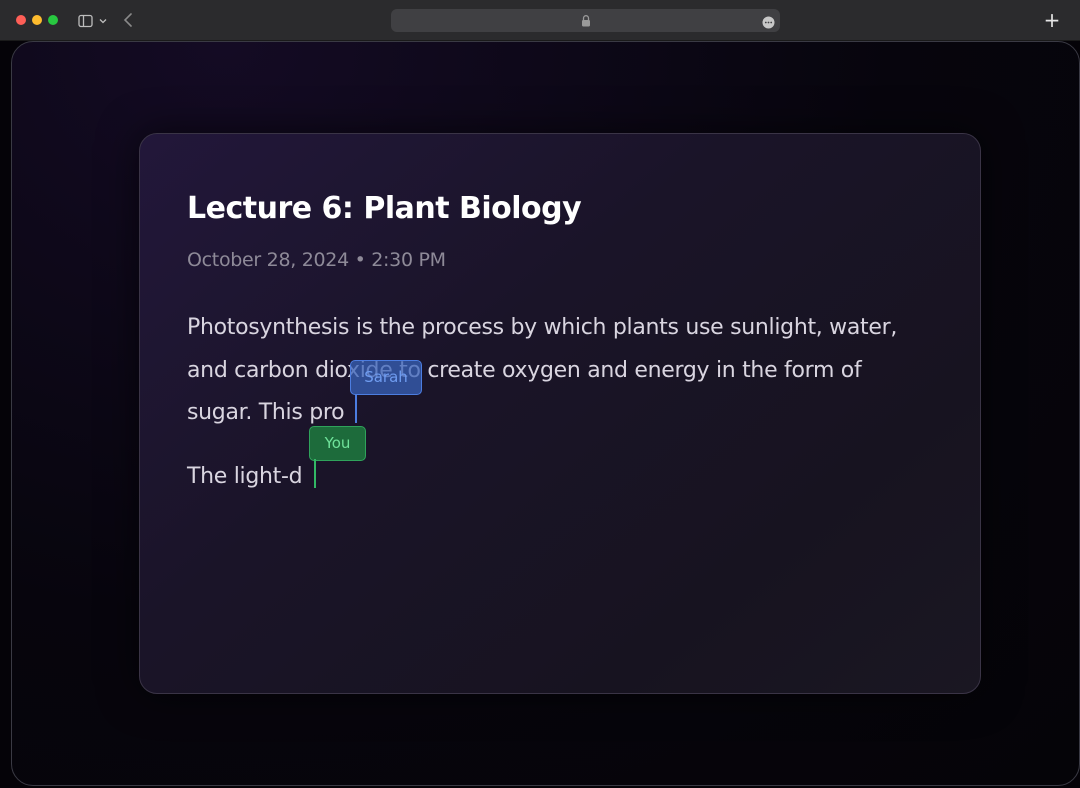 This screenshot has height=788, width=1080. What do you see at coordinates (316, 260) in the screenshot?
I see `note-timestamp: October 28, 2024 • 2:30 PM` at bounding box center [316, 260].